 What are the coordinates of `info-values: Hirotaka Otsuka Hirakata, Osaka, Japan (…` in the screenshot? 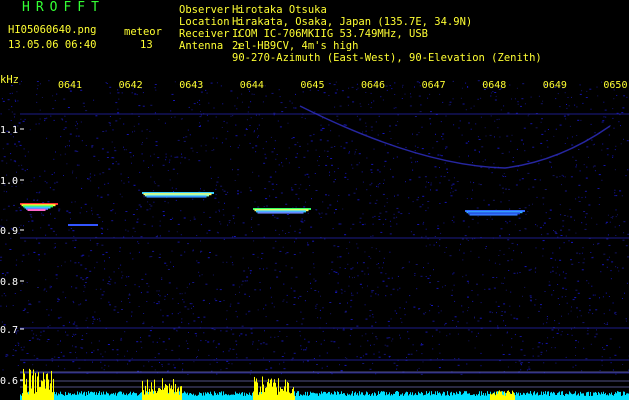 It's located at (387, 34).